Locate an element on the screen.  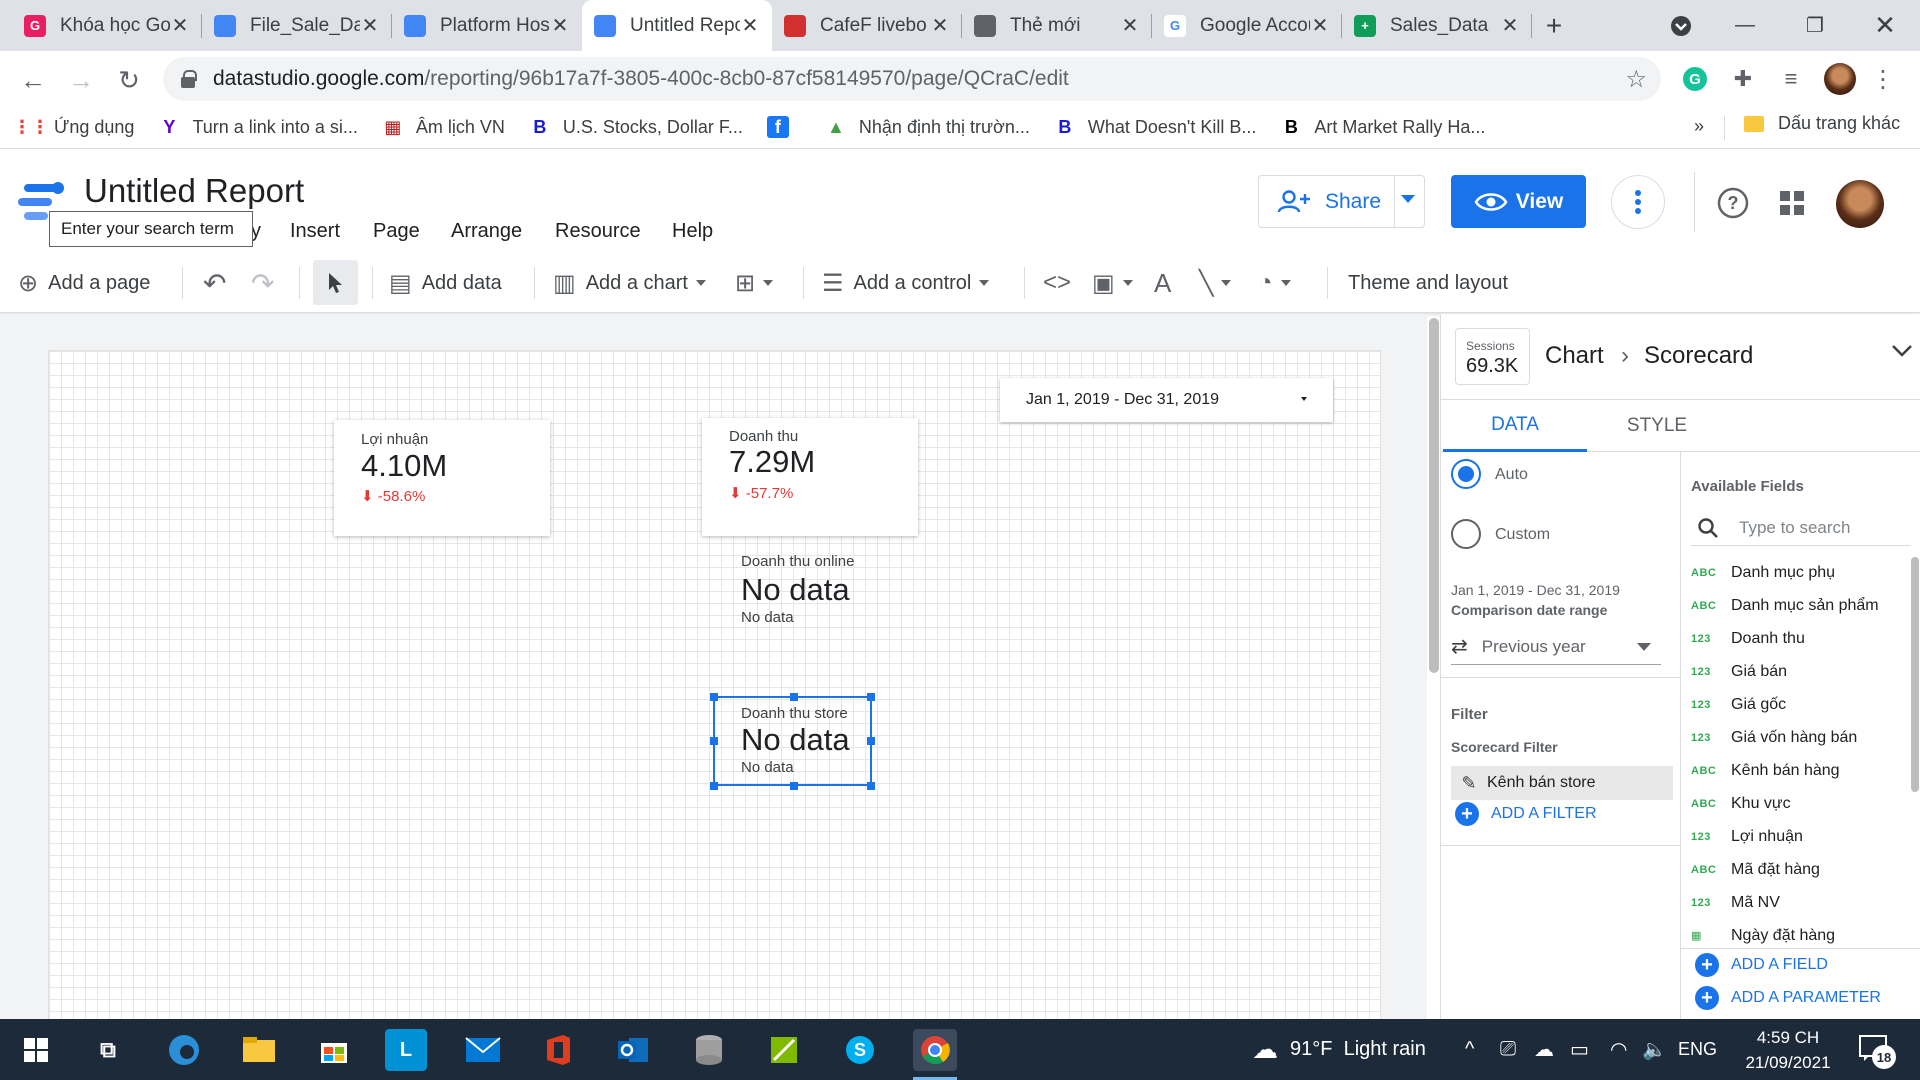
field-item: ▦ Ngày đặt hàng is located at coordinates (1801, 932).